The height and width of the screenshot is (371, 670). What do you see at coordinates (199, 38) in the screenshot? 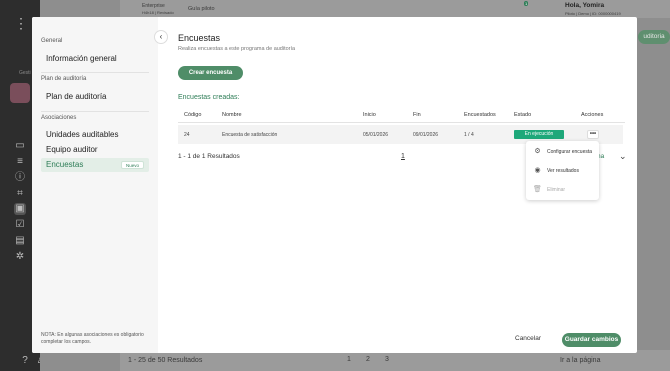
I see `page-title: Encuestas` at bounding box center [199, 38].